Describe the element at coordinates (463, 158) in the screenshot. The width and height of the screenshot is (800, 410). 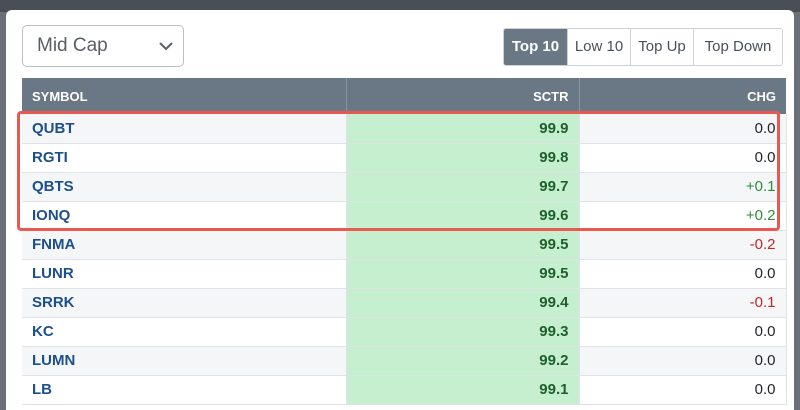
I see `sctr-value: 99.8` at that location.